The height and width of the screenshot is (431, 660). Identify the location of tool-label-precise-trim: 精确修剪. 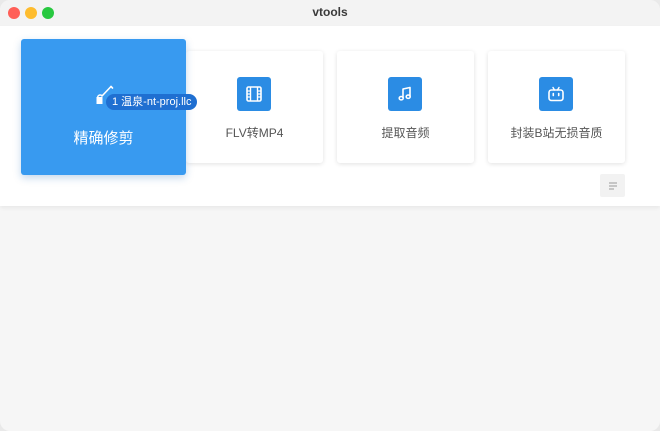
(103, 138).